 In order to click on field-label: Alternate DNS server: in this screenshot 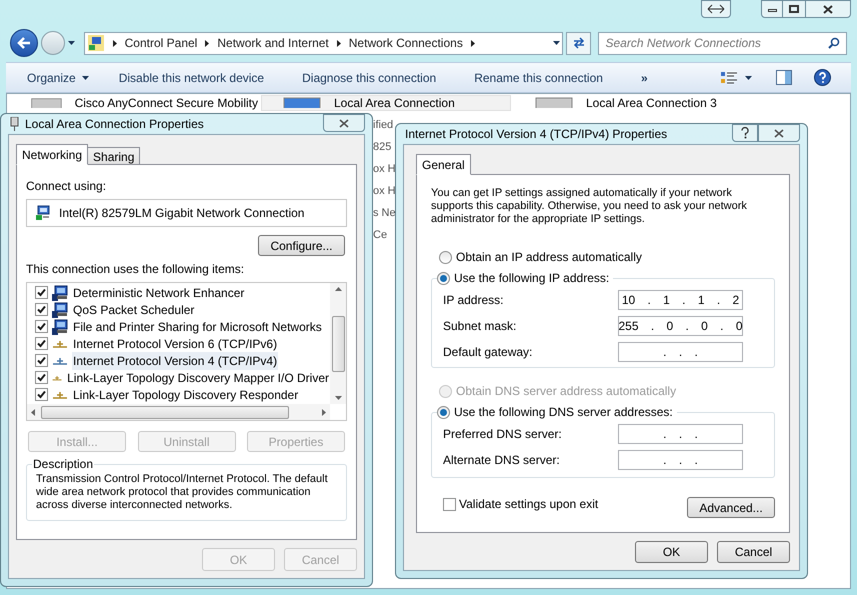, I will do `click(502, 460)`.